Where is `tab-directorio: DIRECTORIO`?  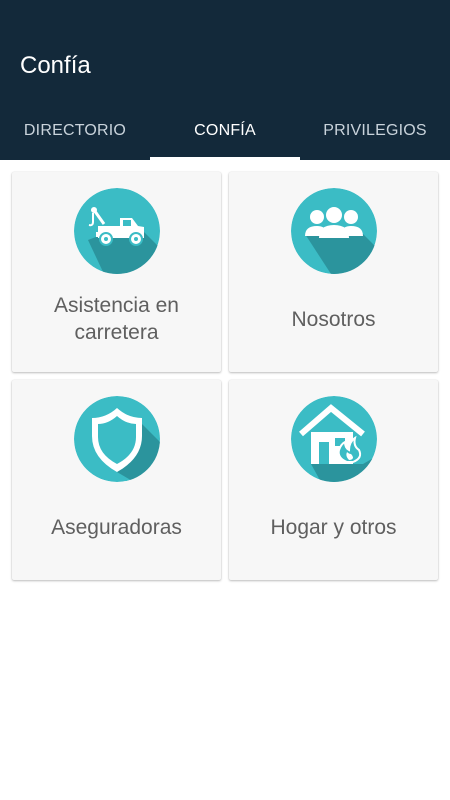
tab-directorio: DIRECTORIO is located at coordinates (75, 131).